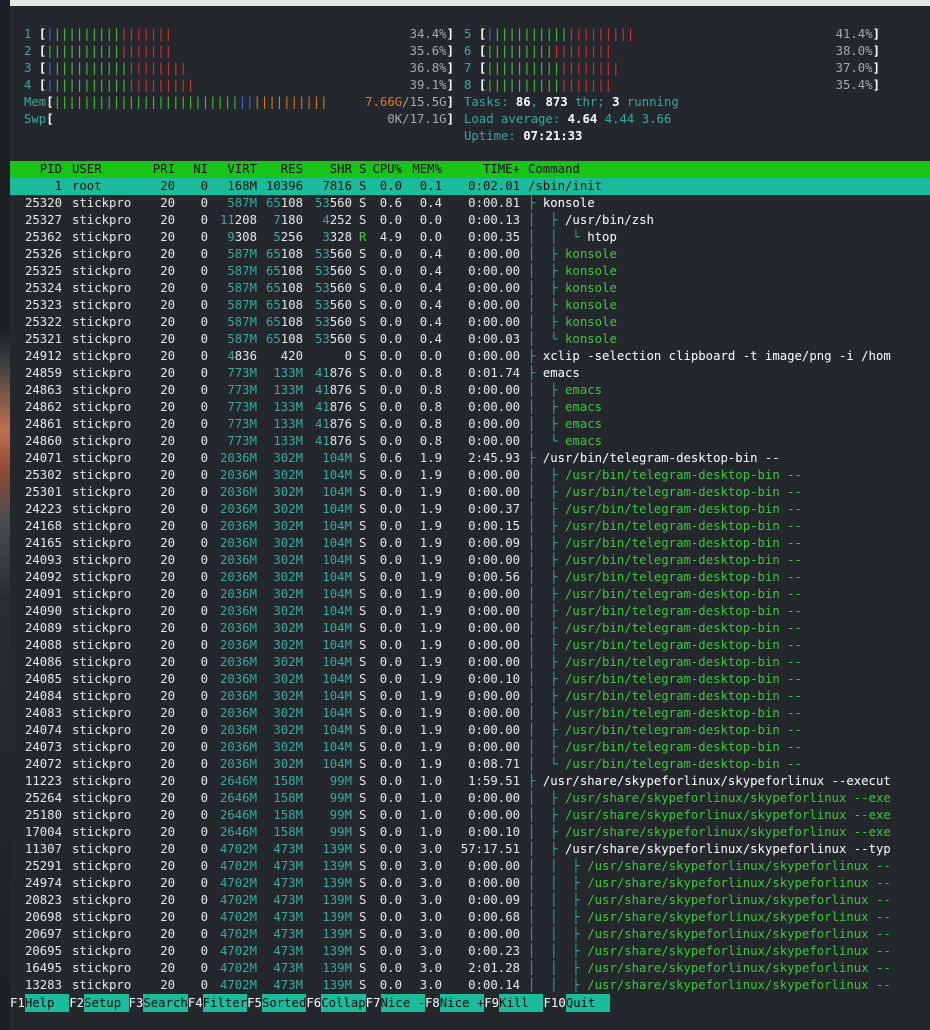 This screenshot has height=1030, width=930. I want to click on column-header-res: RES, so click(292, 169).